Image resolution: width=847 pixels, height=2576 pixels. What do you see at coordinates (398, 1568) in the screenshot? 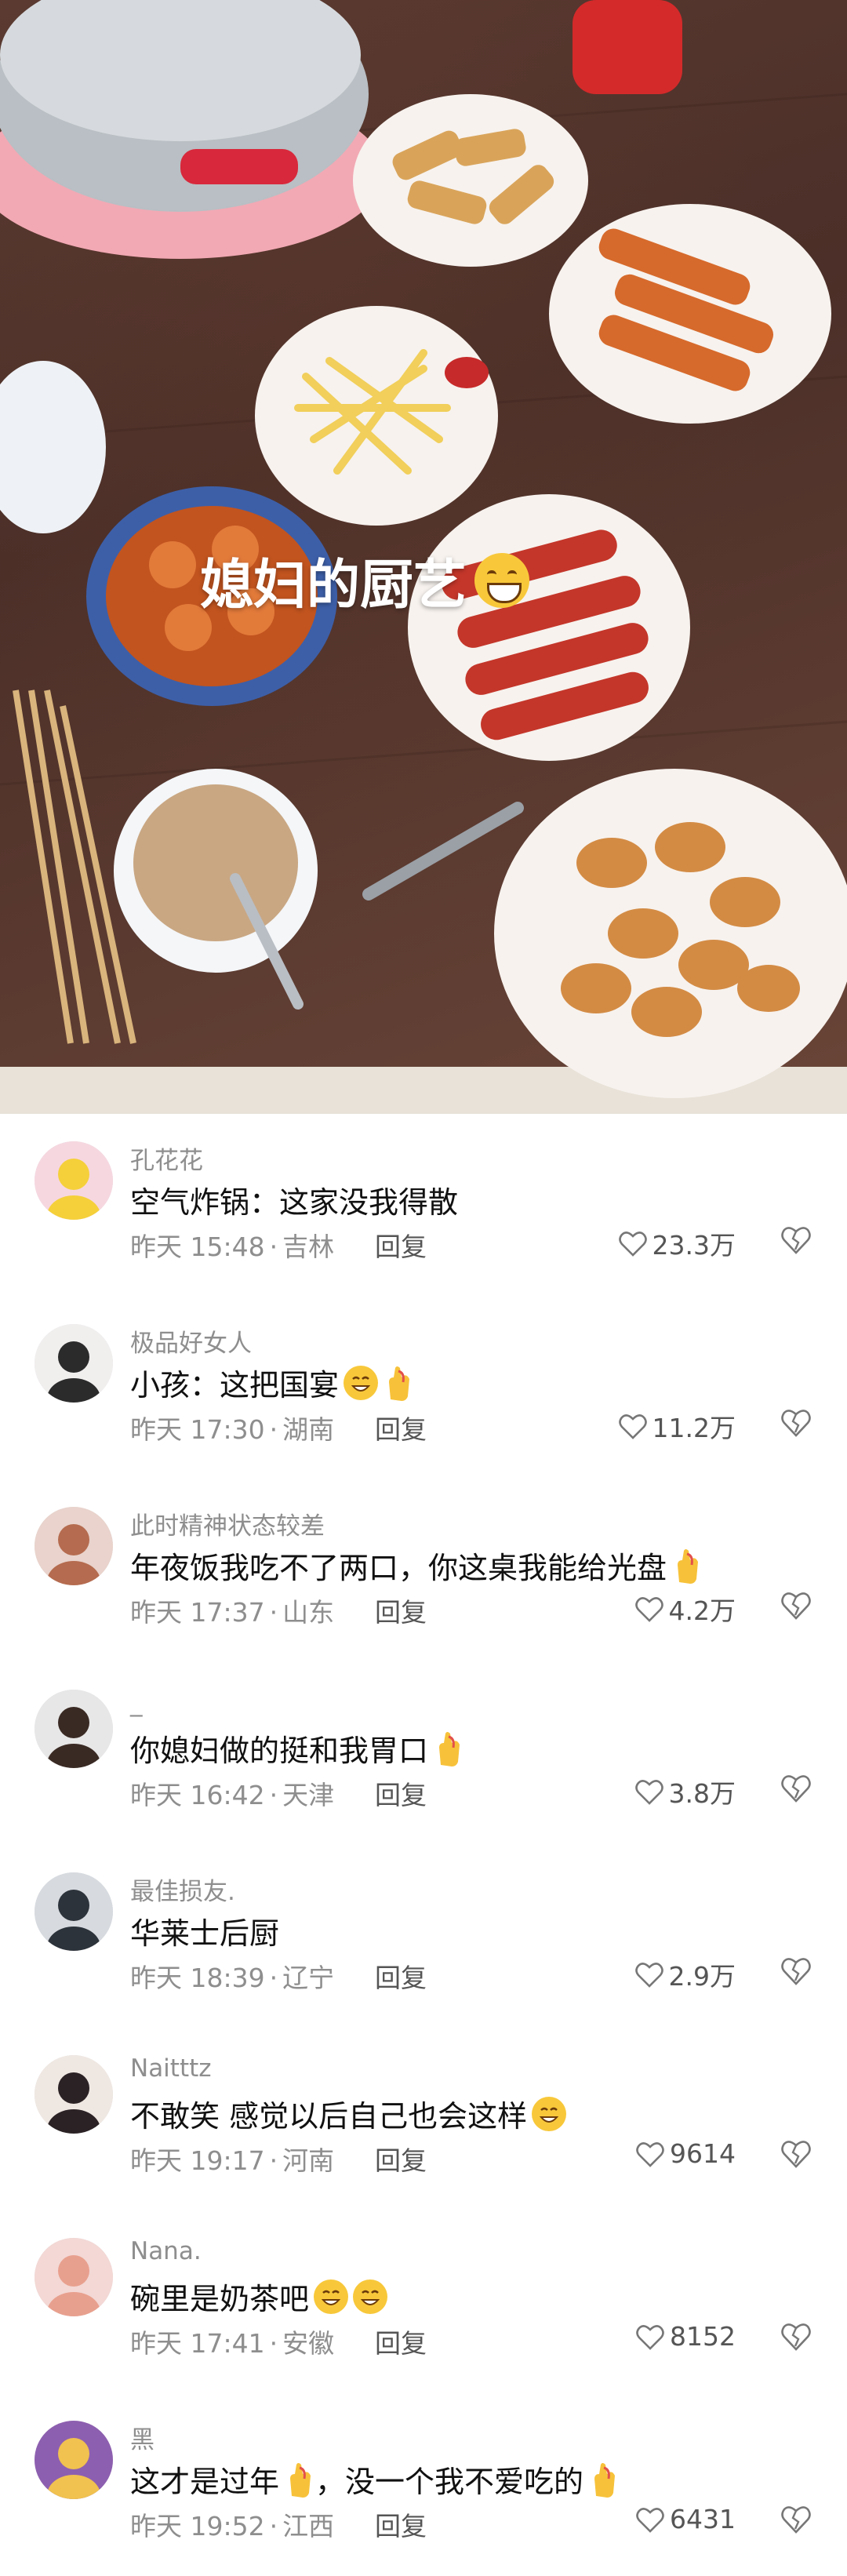
I see `comment-text-content: 年夜饭我吃不了两口，你这桌我能给光盘` at bounding box center [398, 1568].